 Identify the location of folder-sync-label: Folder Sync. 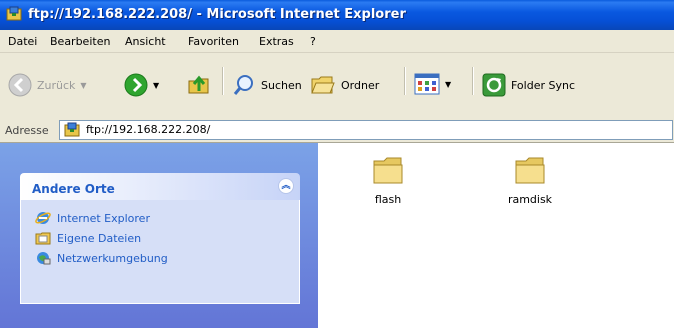
(543, 85).